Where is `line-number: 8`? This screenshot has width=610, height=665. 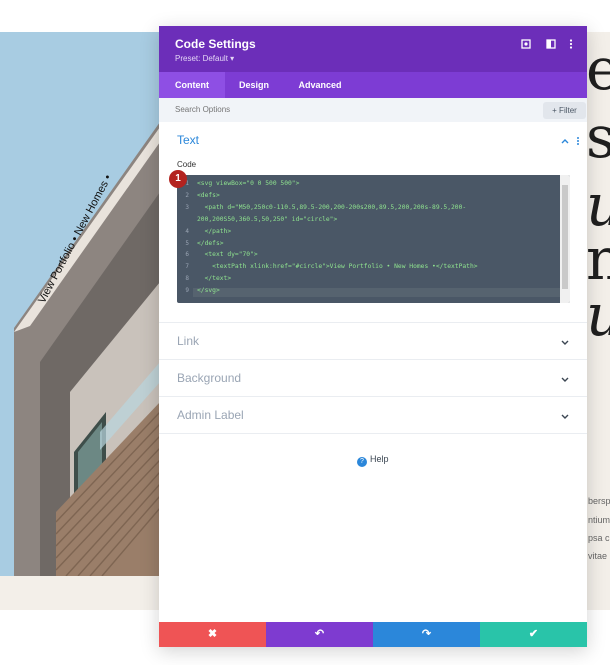
line-number: 8 is located at coordinates (187, 279).